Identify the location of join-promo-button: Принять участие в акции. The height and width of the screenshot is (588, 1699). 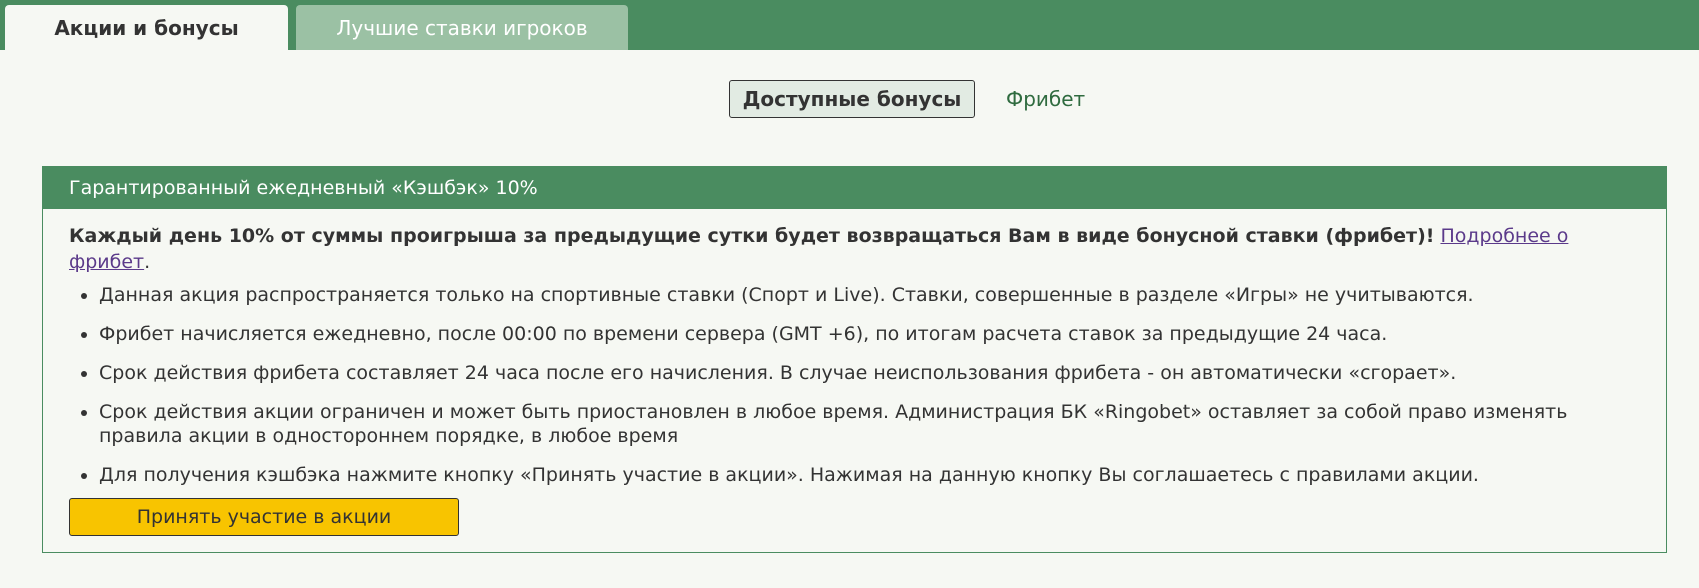
(264, 517).